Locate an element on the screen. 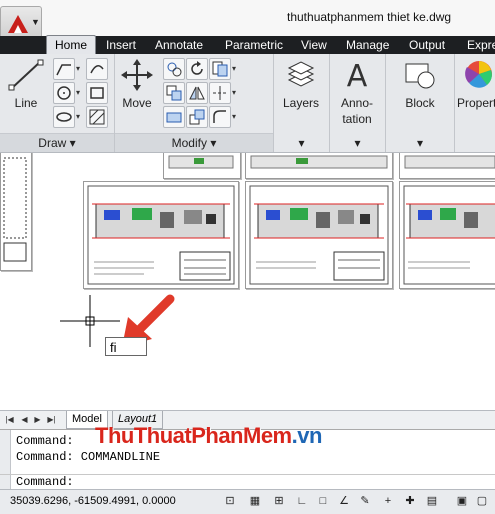 This screenshot has height=514, width=495. polar-tracking-icon: ∟ is located at coordinates (302, 501).